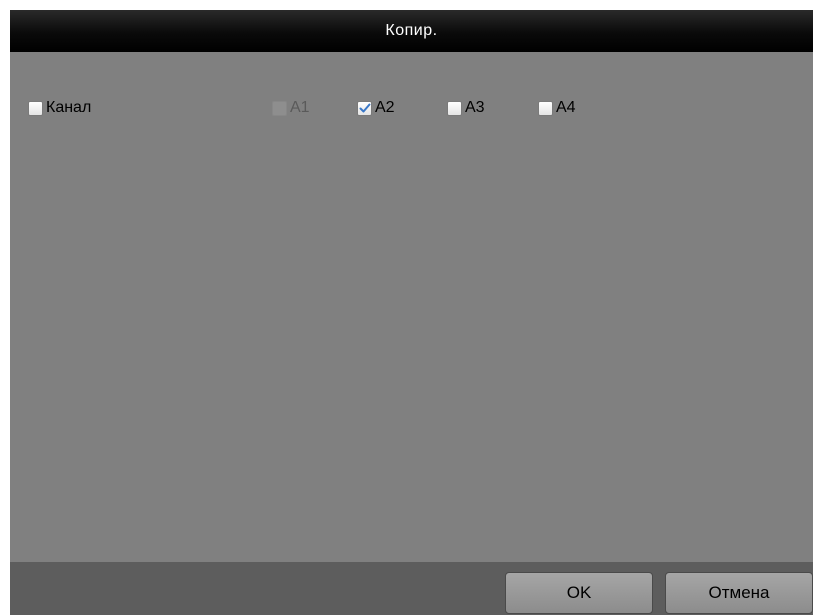 The width and height of the screenshot is (813, 615). Describe the element at coordinates (475, 107) in the screenshot. I see `channel-a3-label: A3` at that location.